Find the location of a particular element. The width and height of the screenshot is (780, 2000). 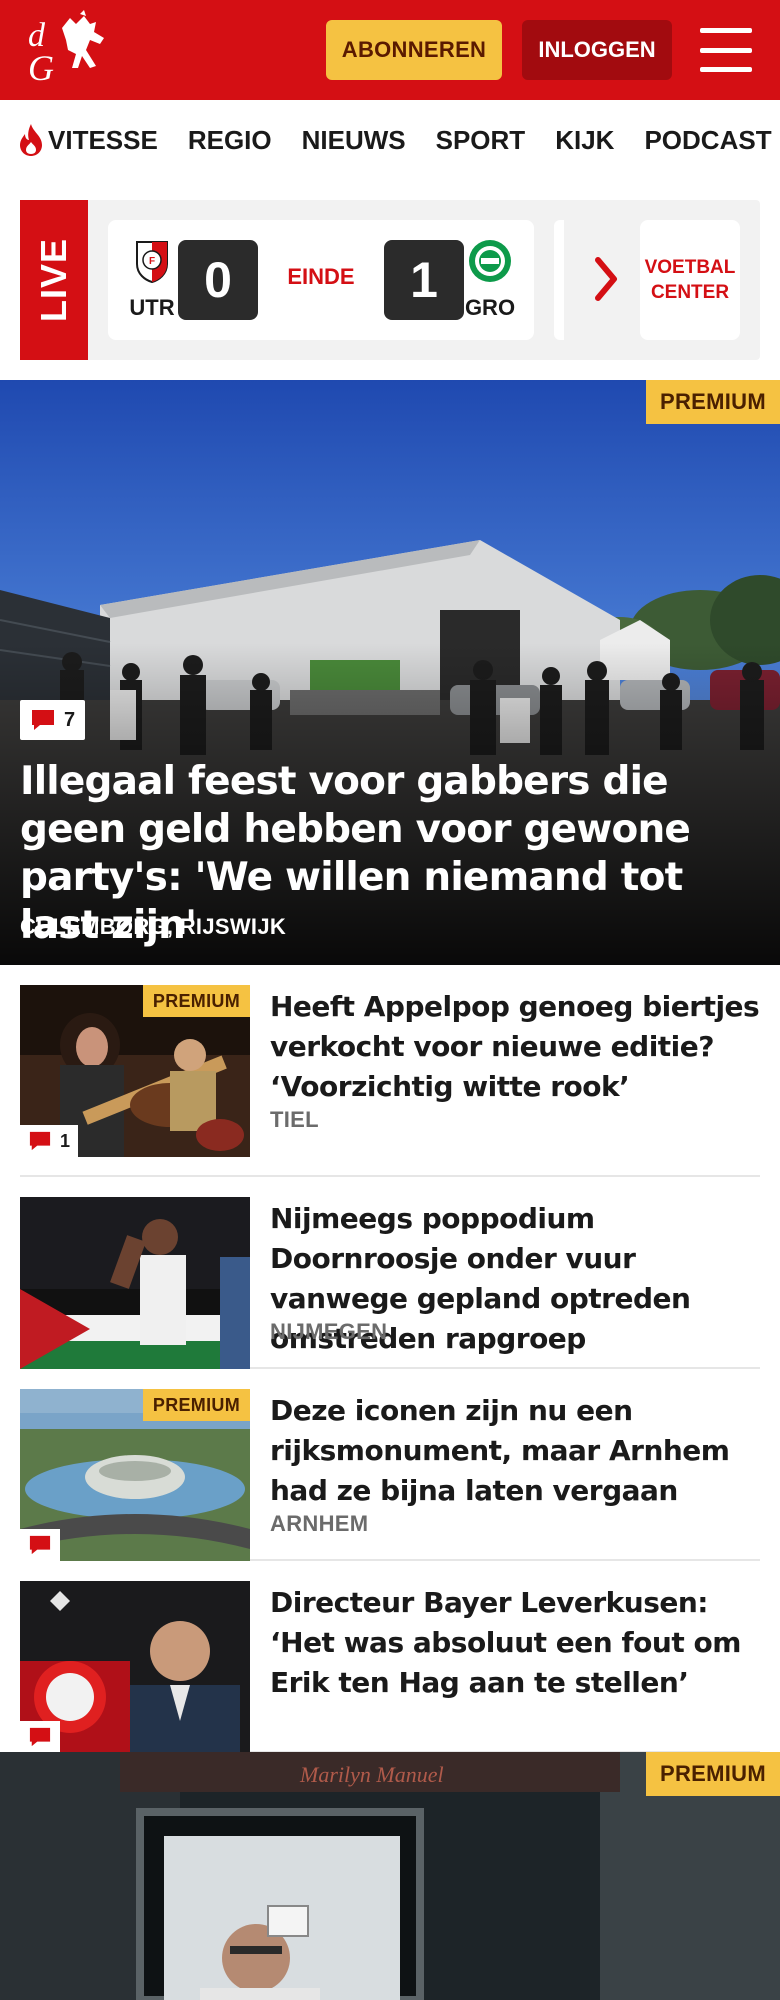

nav-item-label: PODCAST is located at coordinates (708, 139).